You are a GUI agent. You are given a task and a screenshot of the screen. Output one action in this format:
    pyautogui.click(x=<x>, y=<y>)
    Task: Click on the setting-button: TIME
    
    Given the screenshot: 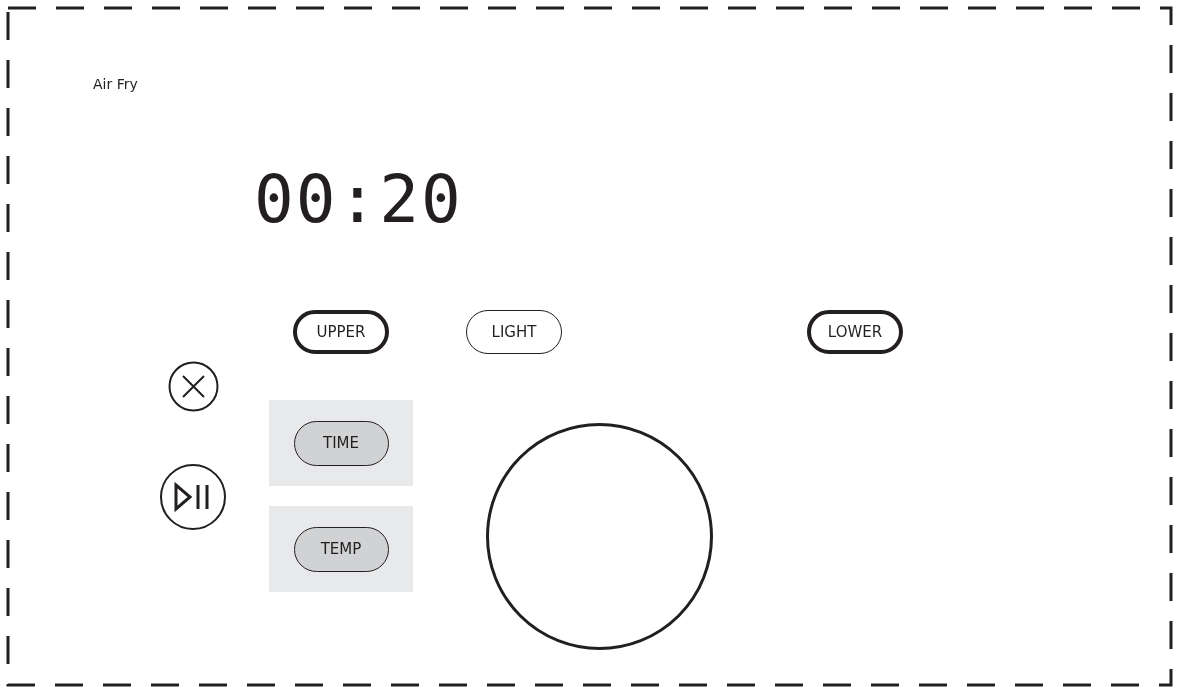 What is the action you would take?
    pyautogui.click(x=341, y=443)
    